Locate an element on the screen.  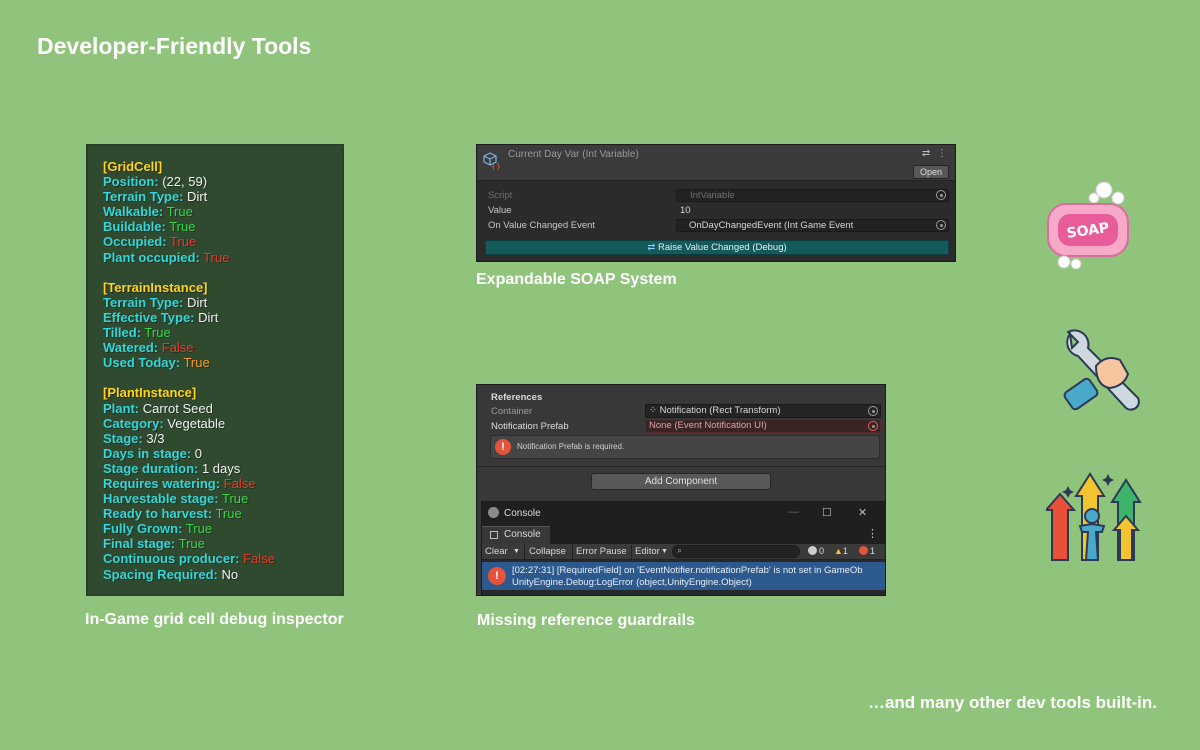
clear-button: Clear is located at coordinates (496, 551).